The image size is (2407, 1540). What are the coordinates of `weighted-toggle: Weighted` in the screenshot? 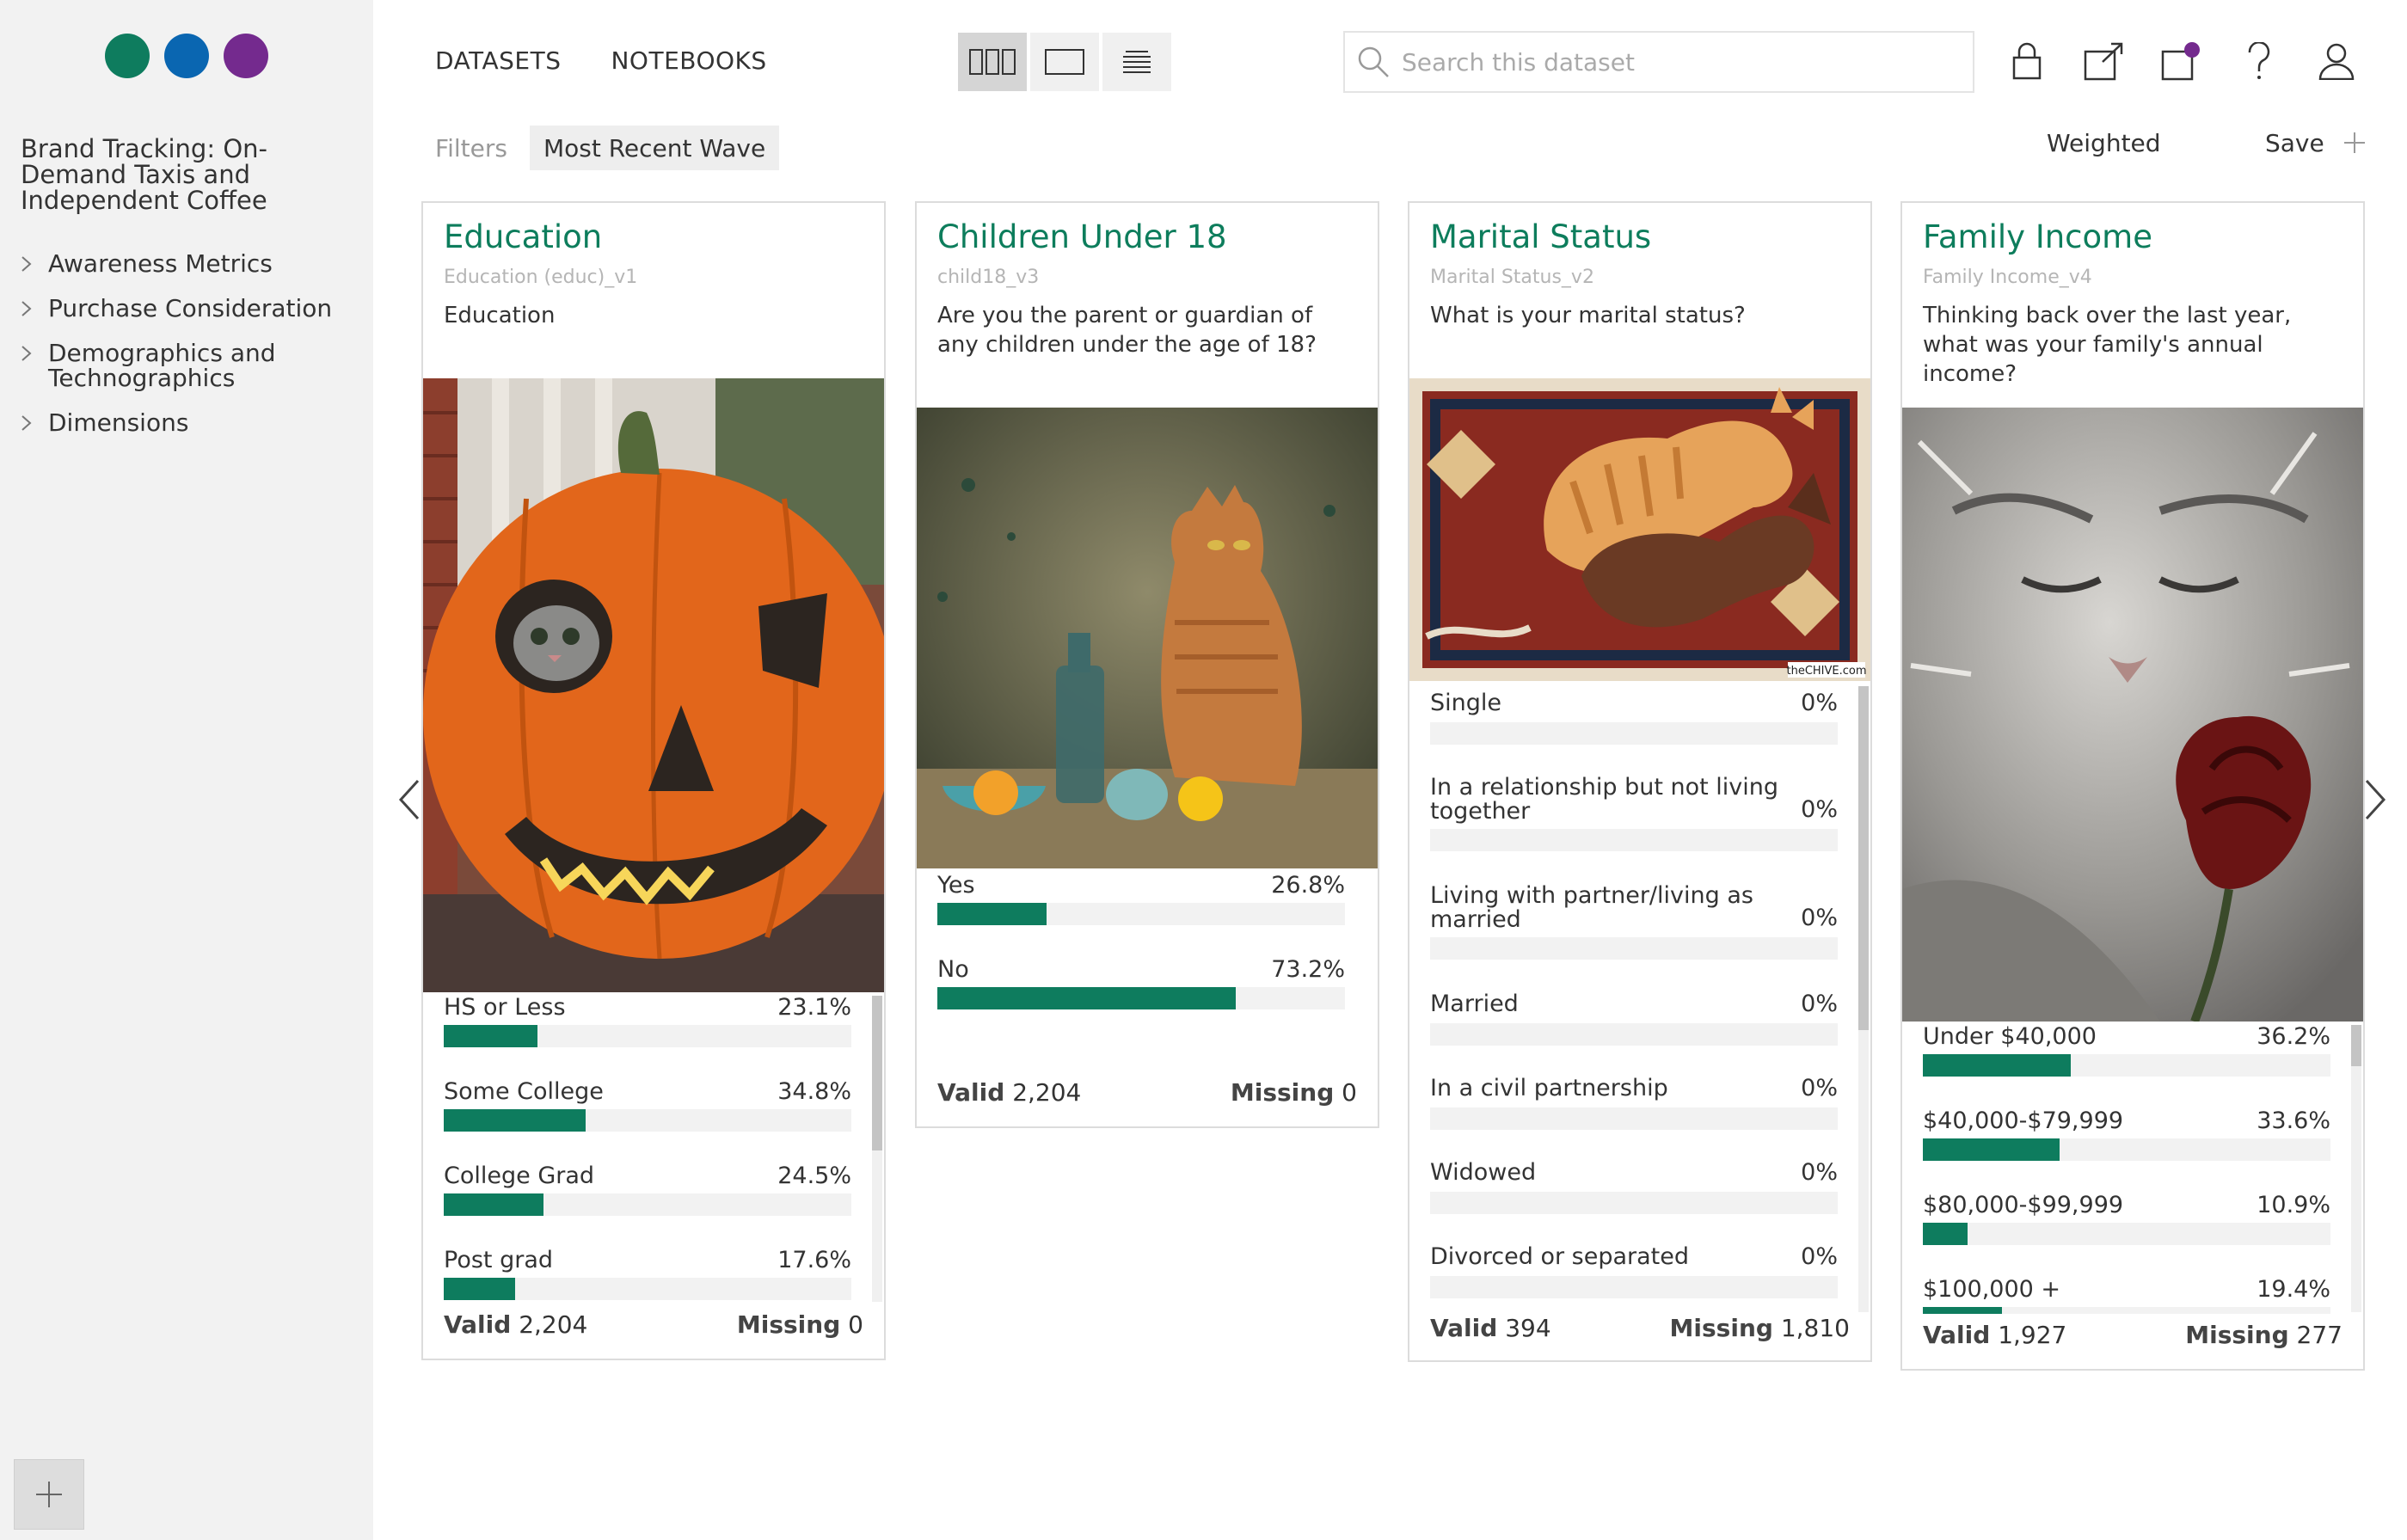 It's located at (2104, 143).